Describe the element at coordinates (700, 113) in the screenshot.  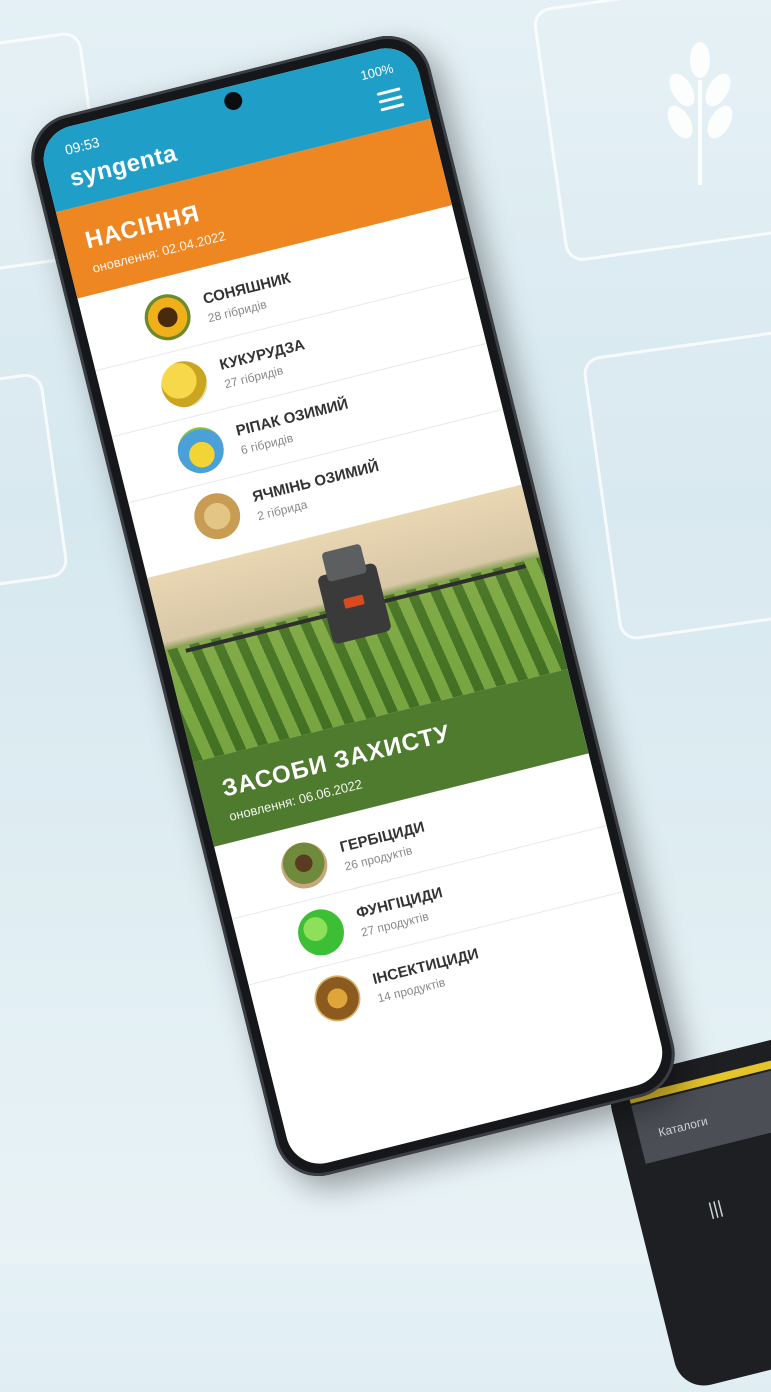
I see `wheat-icon` at that location.